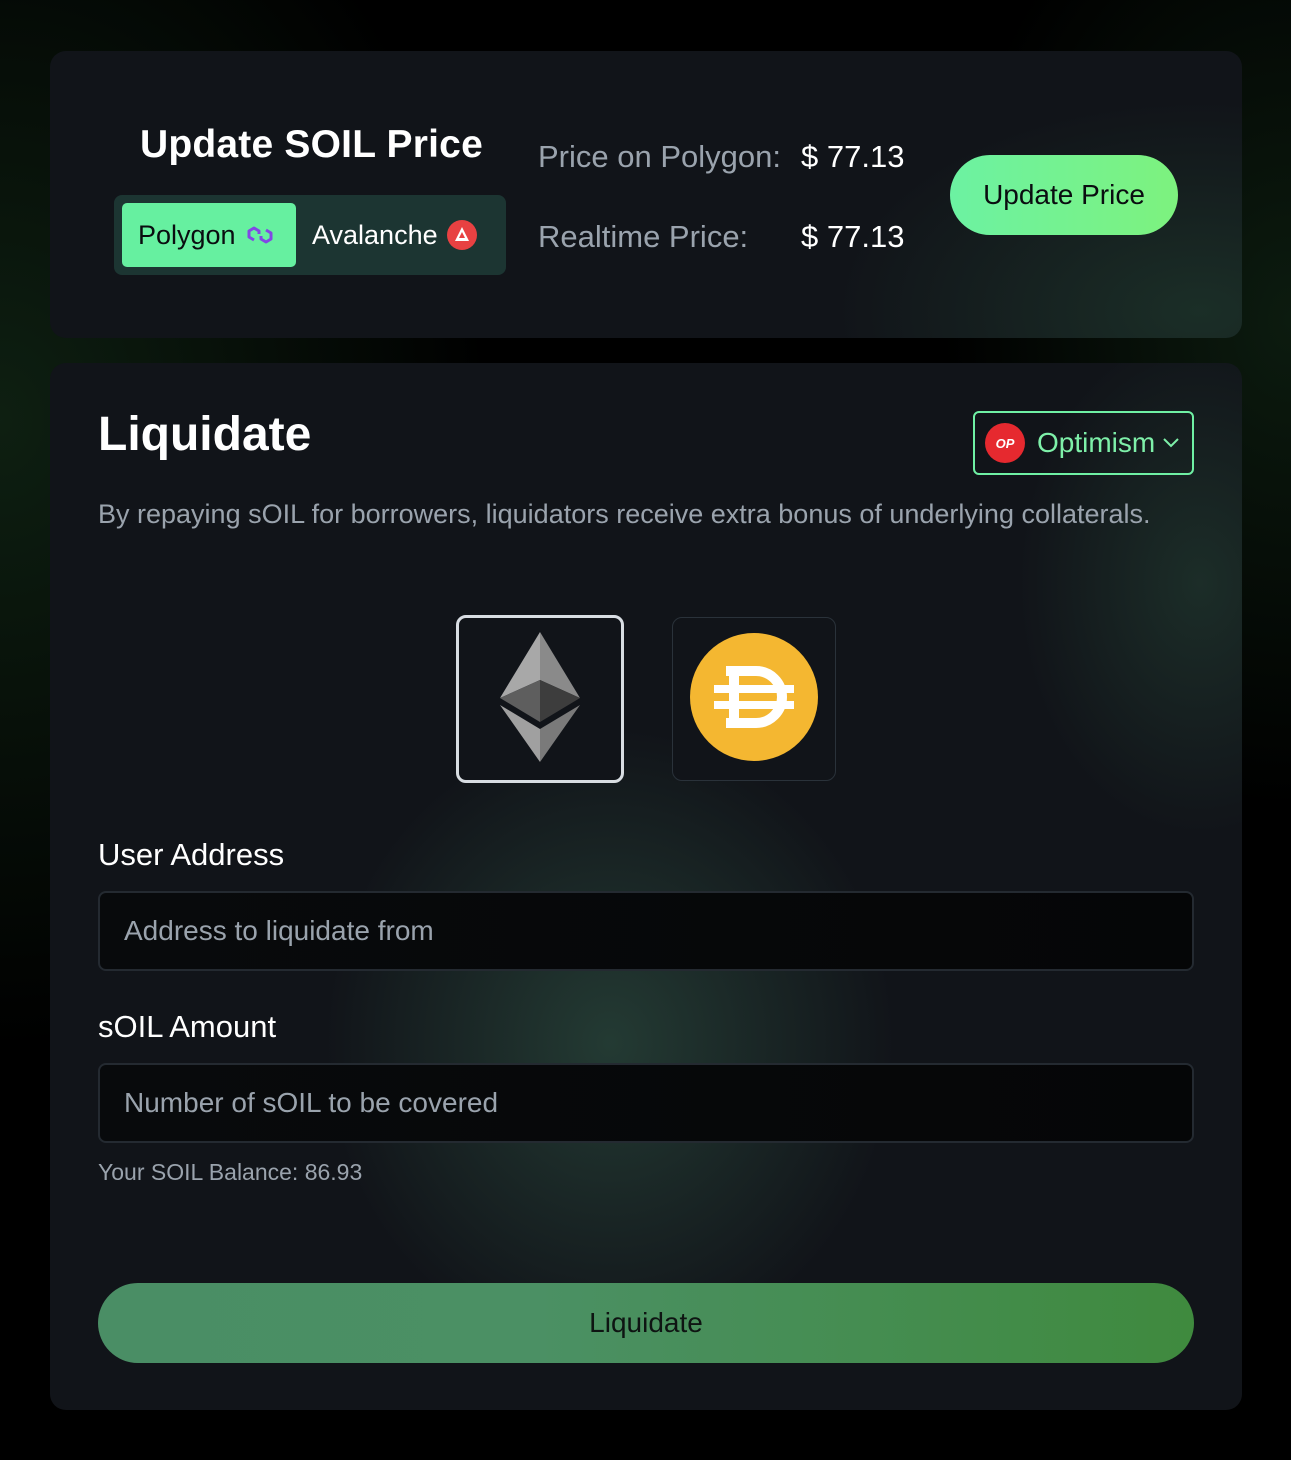 The width and height of the screenshot is (1291, 1460). What do you see at coordinates (187, 1026) in the screenshot?
I see `soil-amount-label: sOIL Amount` at bounding box center [187, 1026].